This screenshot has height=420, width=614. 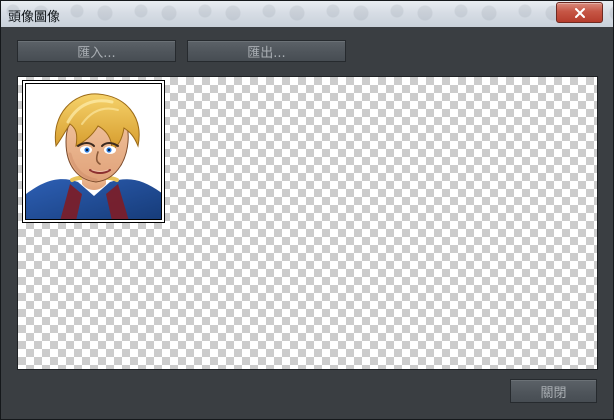 I want to click on window-title: 頭像圖像, so click(x=34, y=17).